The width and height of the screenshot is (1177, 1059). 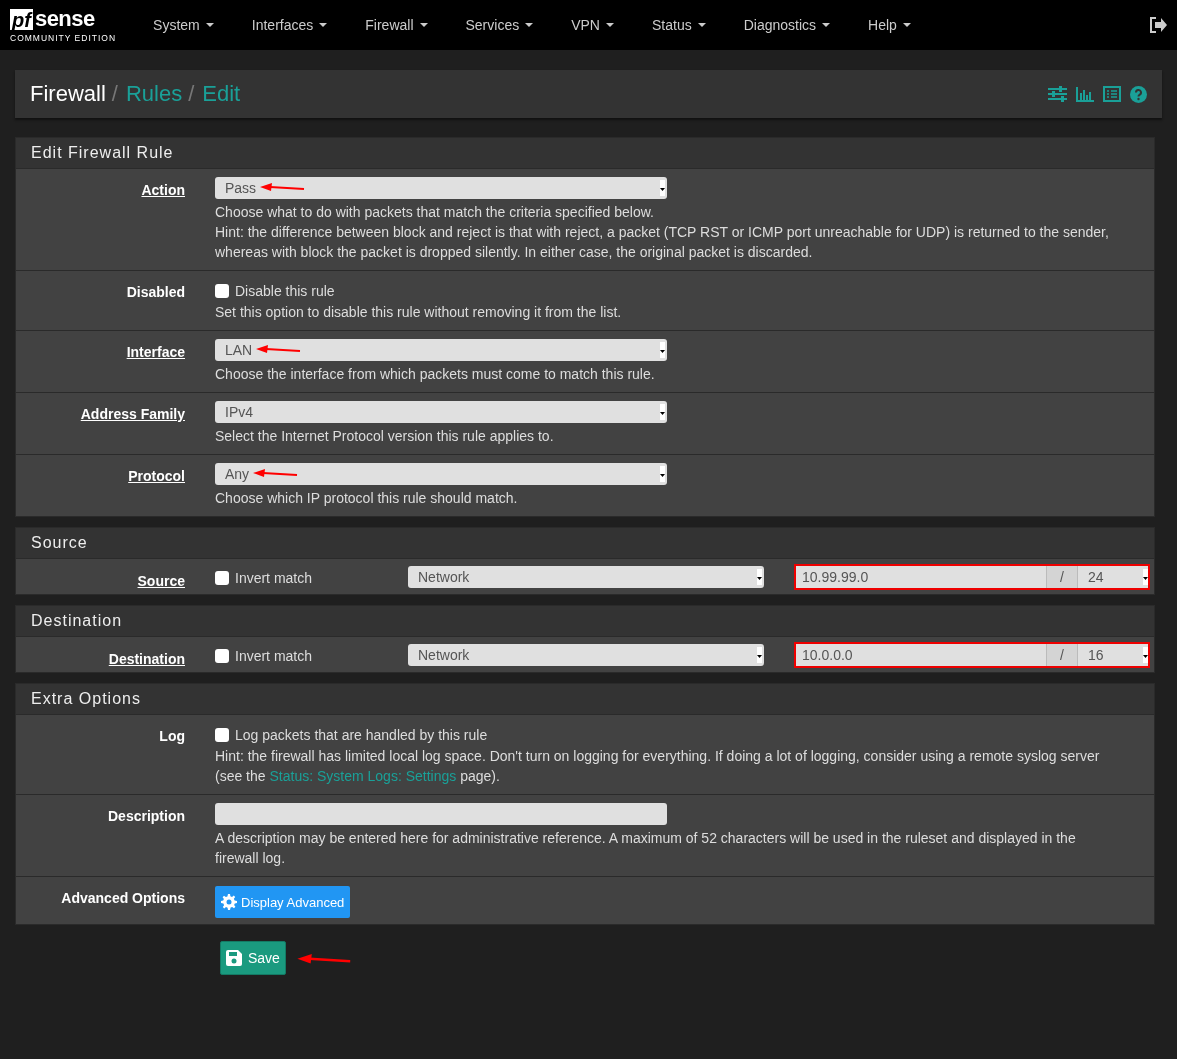 I want to click on bar-chart-icon, so click(x=1085, y=94).